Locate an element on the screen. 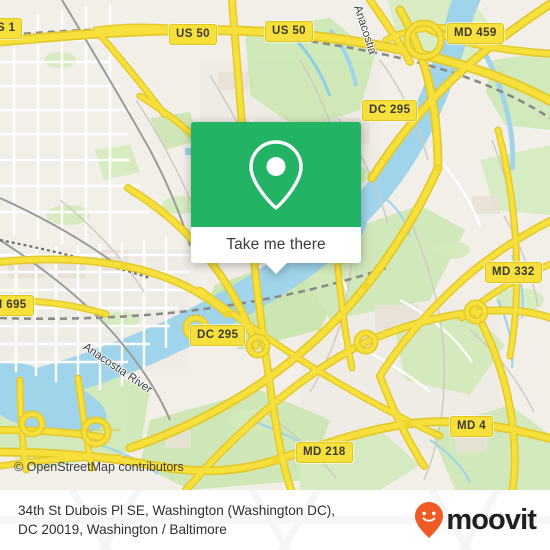  road-shield-dc-295-b: DC 295 is located at coordinates (218, 335).